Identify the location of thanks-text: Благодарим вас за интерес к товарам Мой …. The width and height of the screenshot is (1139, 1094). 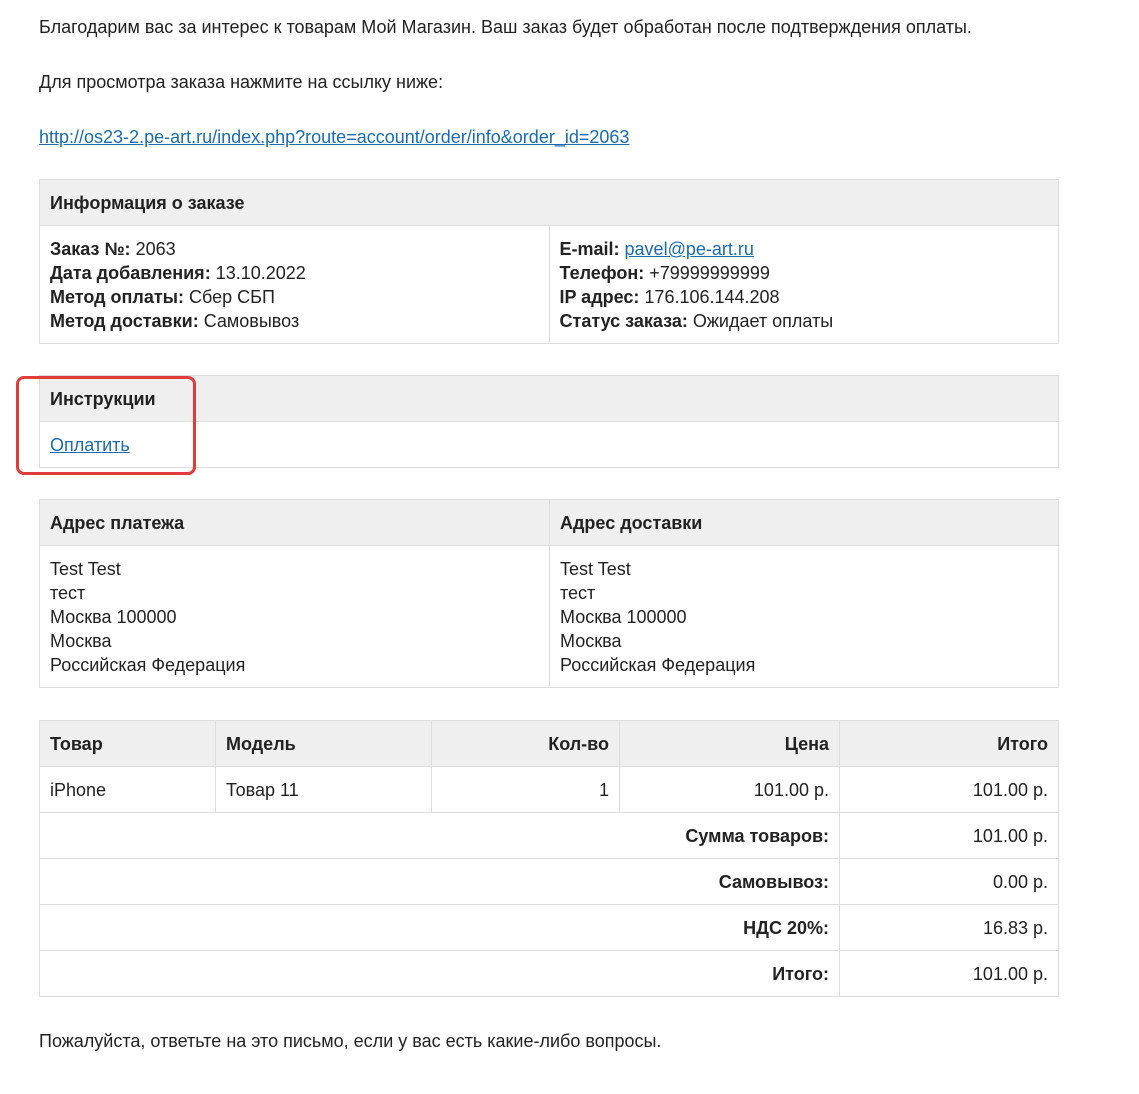
(505, 27).